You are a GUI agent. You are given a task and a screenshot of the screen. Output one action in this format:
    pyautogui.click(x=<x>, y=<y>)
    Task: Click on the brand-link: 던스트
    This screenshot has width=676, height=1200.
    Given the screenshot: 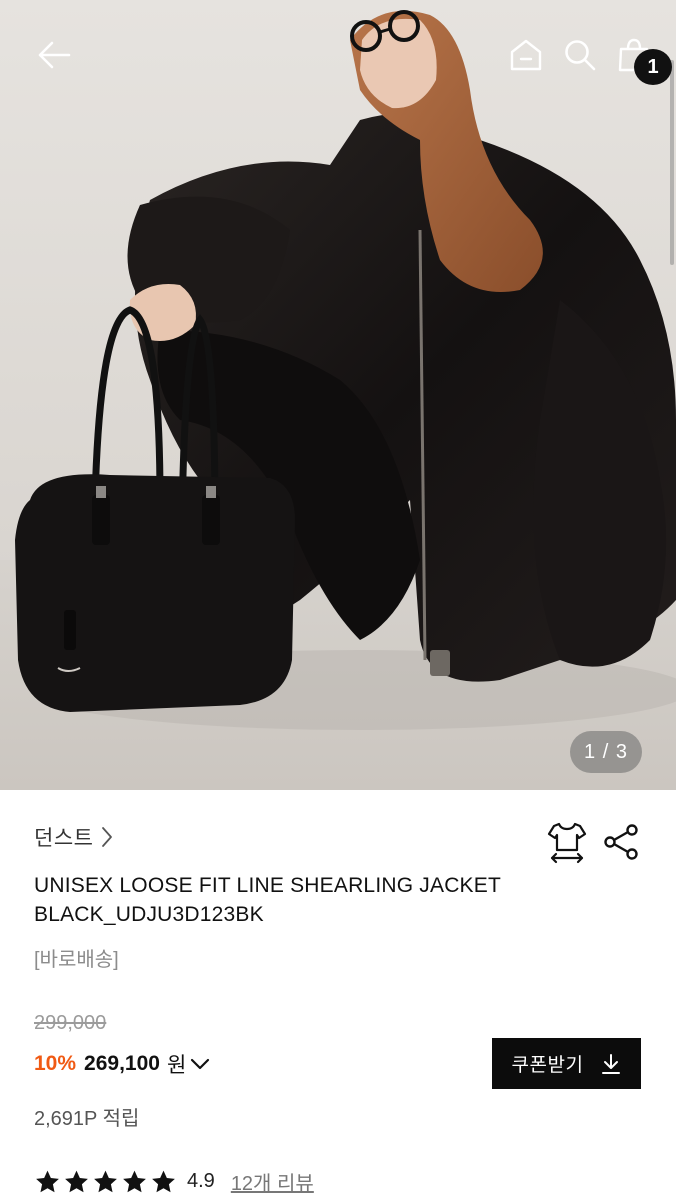 What is the action you would take?
    pyautogui.click(x=73, y=837)
    